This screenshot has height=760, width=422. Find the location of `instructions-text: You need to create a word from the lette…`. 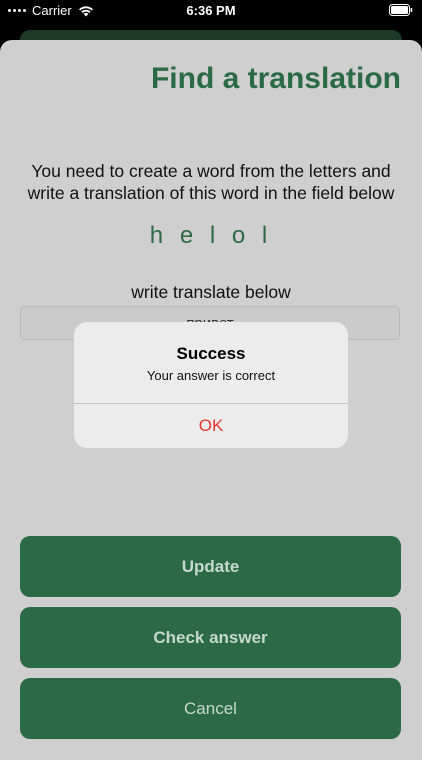

instructions-text: You need to create a word from the lette… is located at coordinates (211, 182).